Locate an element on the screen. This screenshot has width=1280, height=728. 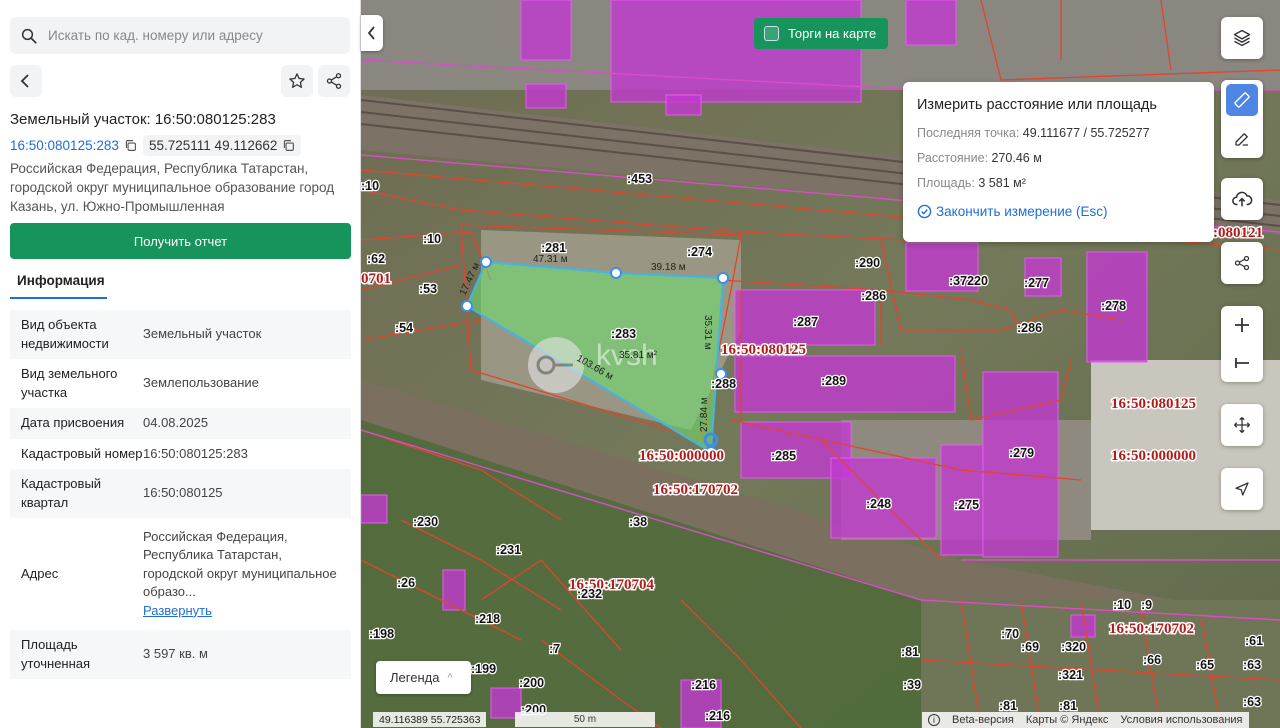
page-title: Земельный участок: 16:50:080125:283 is located at coordinates (143, 119).